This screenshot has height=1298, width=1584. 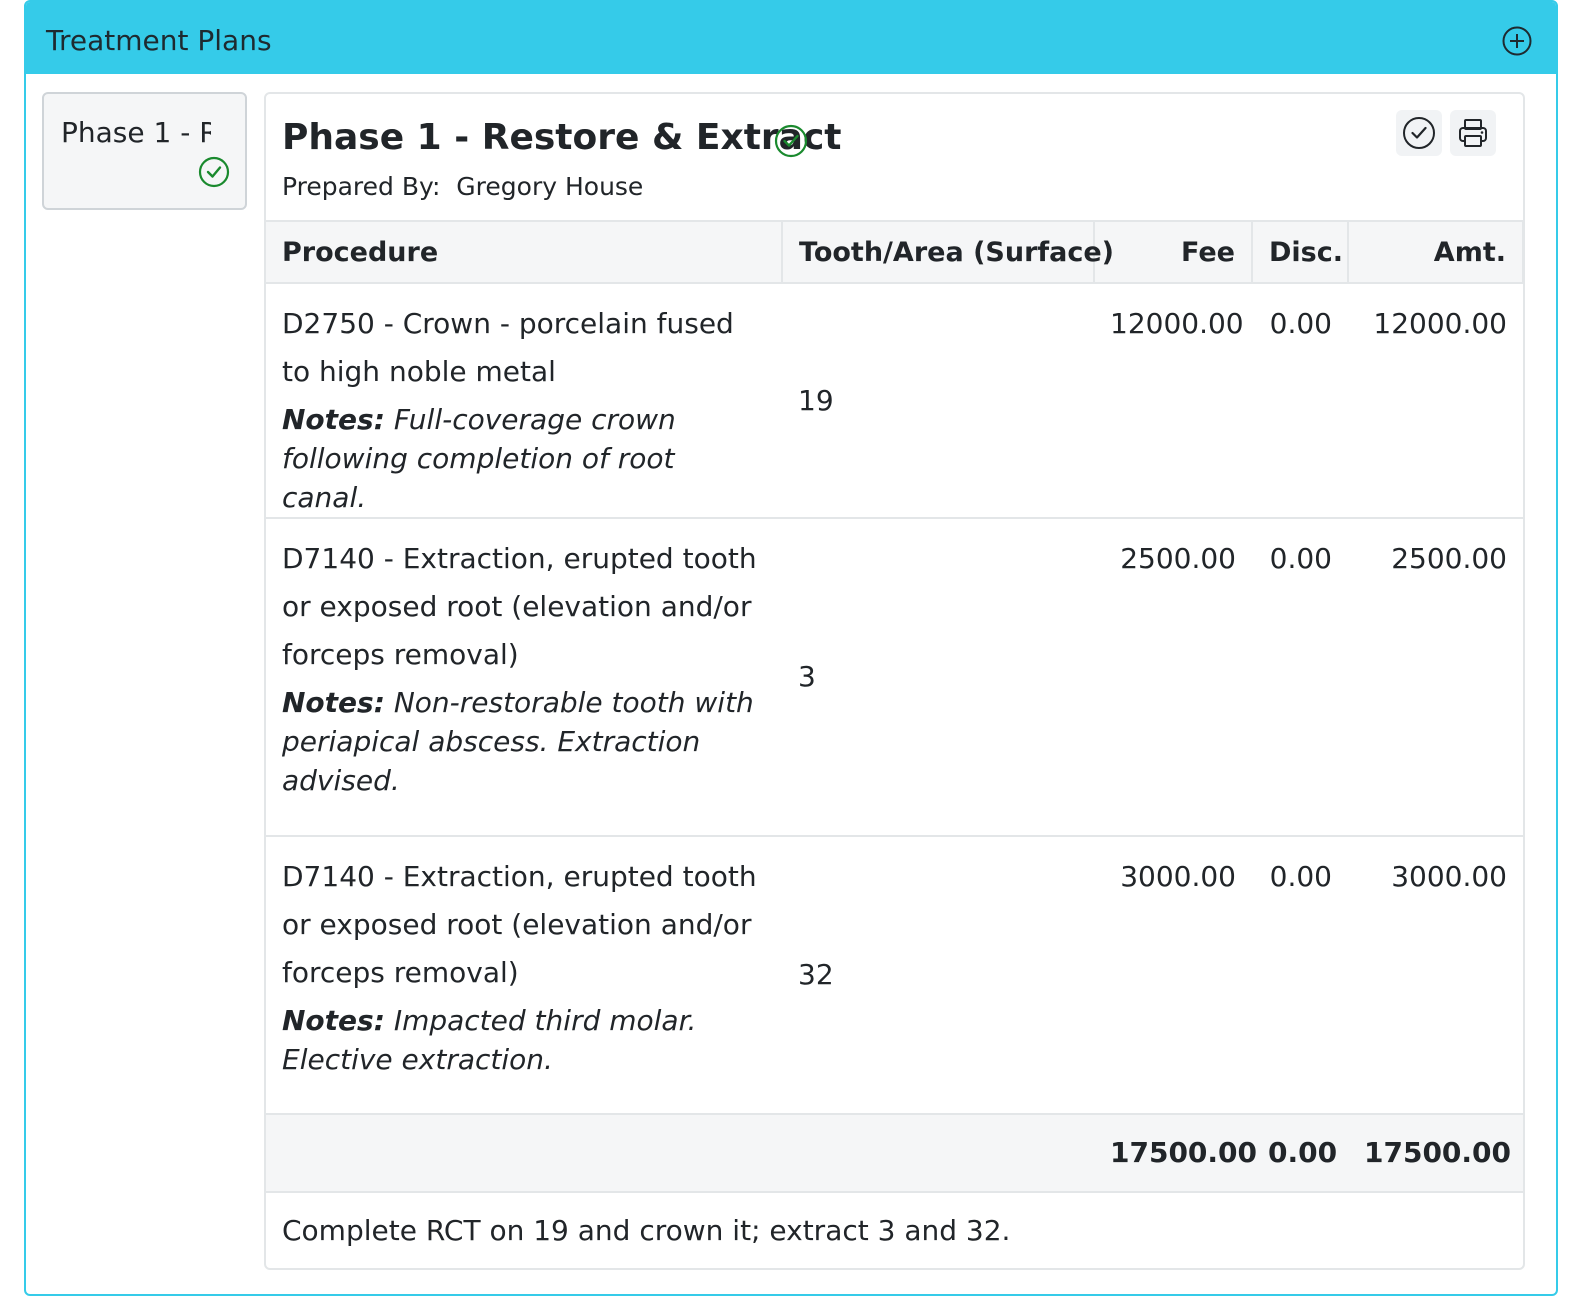 I want to click on tooth-cell: 3, so click(x=938, y=677).